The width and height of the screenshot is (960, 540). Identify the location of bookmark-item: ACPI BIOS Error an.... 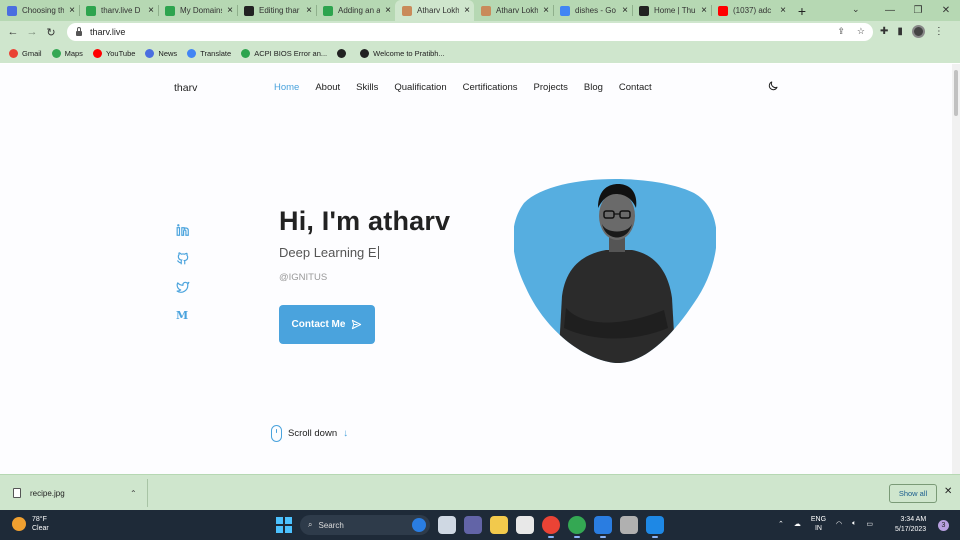
(284, 53).